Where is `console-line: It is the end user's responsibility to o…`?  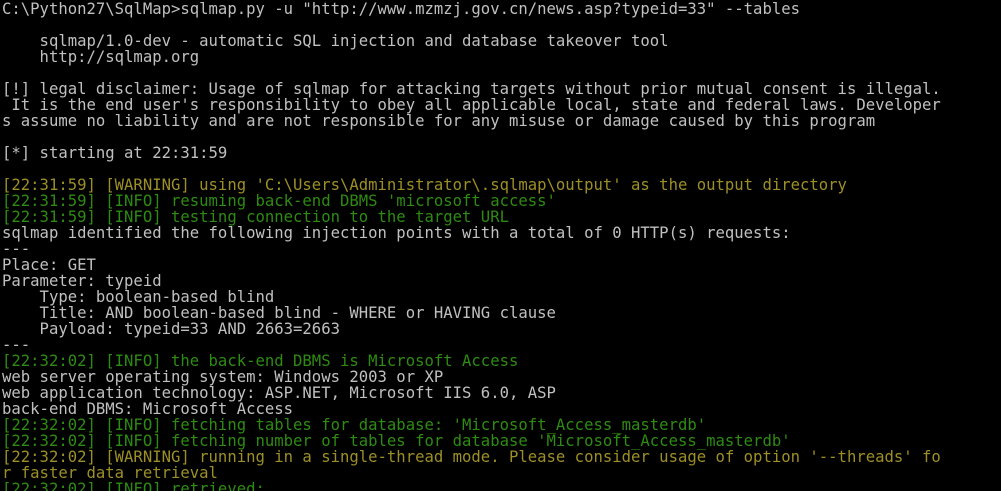 console-line: It is the end user's responsibility to o… is located at coordinates (471, 105).